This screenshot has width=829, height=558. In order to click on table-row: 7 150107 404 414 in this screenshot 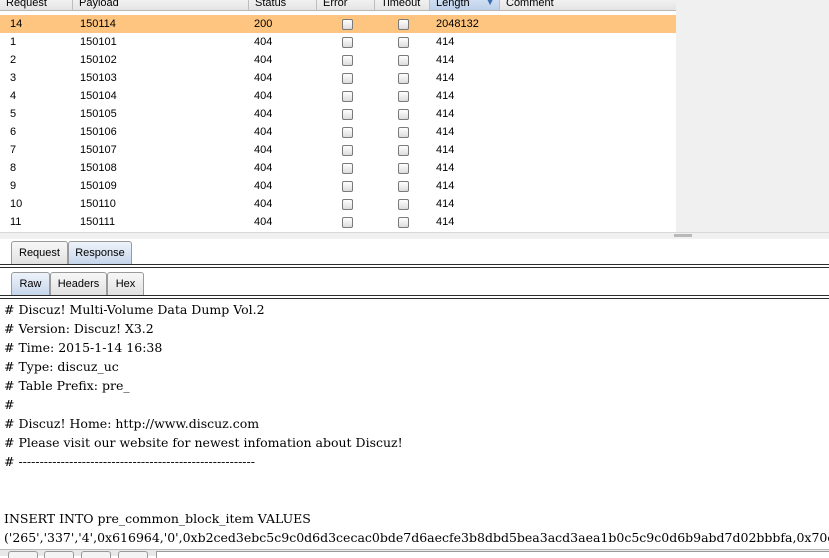, I will do `click(338, 150)`.